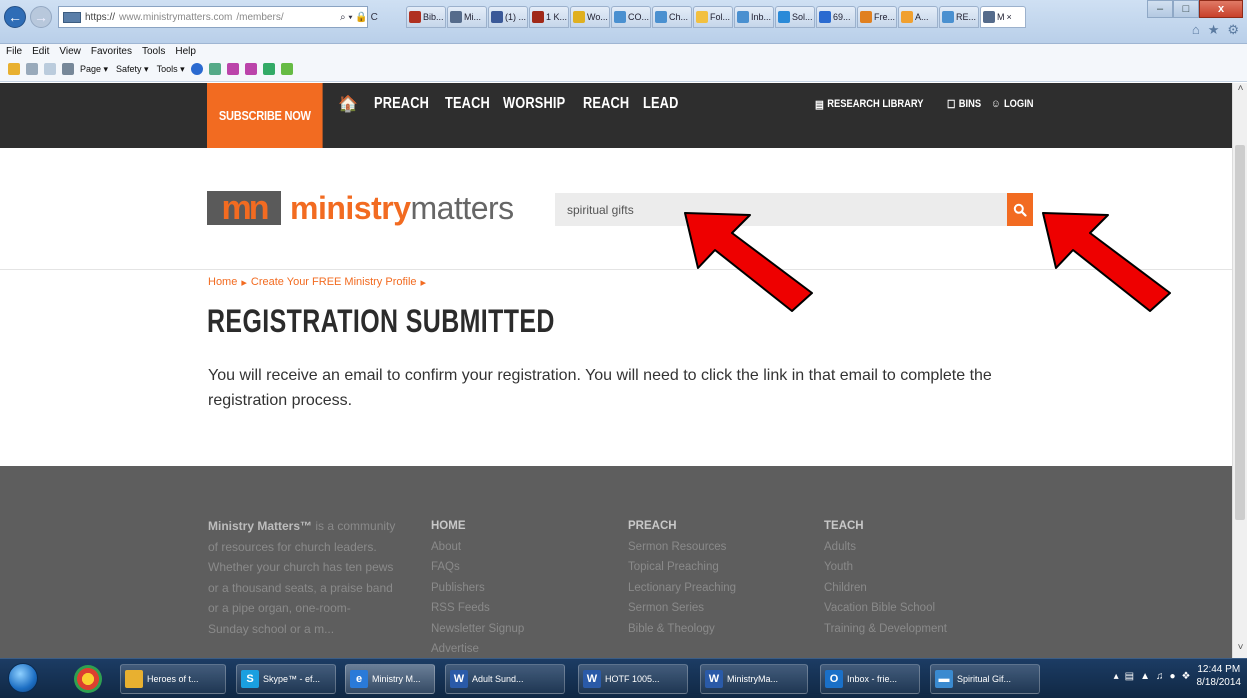 This screenshot has height=698, width=1247. I want to click on tab-close-icon: ×, so click(1009, 17).